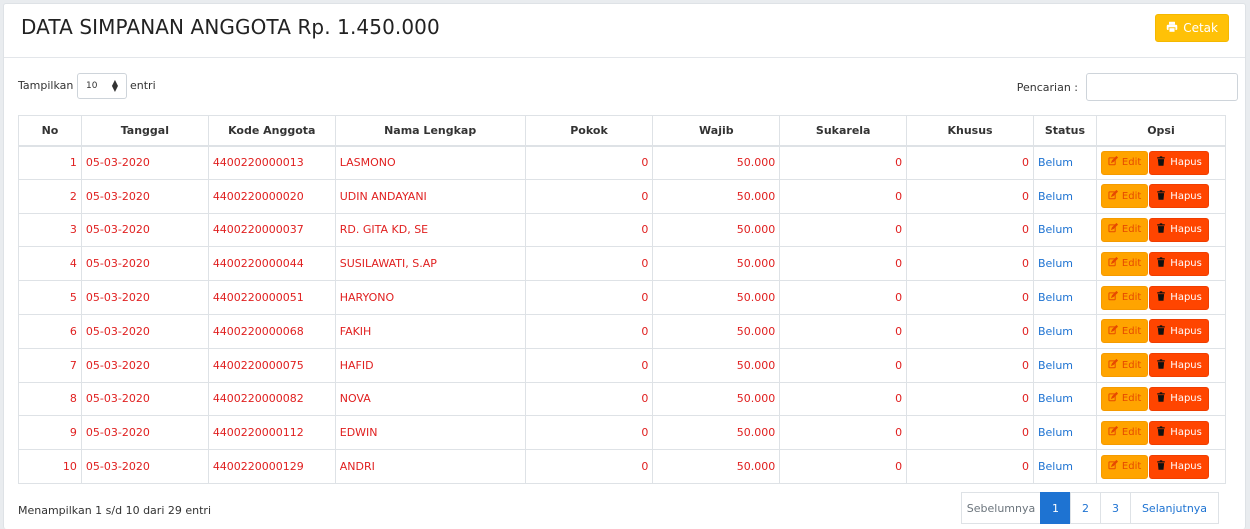  Describe the element at coordinates (716, 131) in the screenshot. I see `column-header-wajib: Wajib` at that location.